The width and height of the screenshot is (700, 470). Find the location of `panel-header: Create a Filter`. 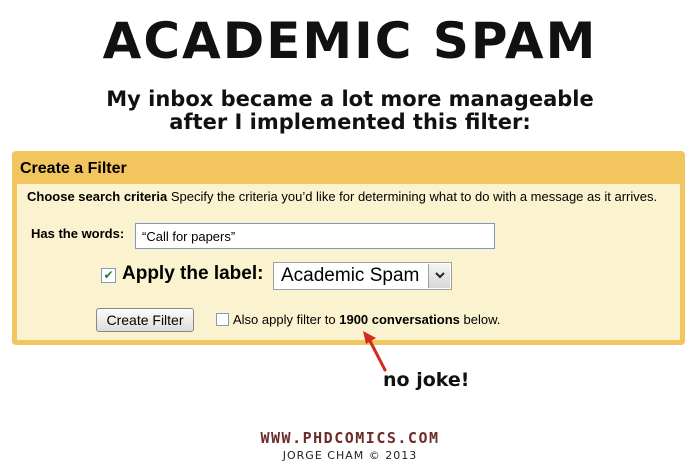

panel-header: Create a Filter is located at coordinates (348, 170).